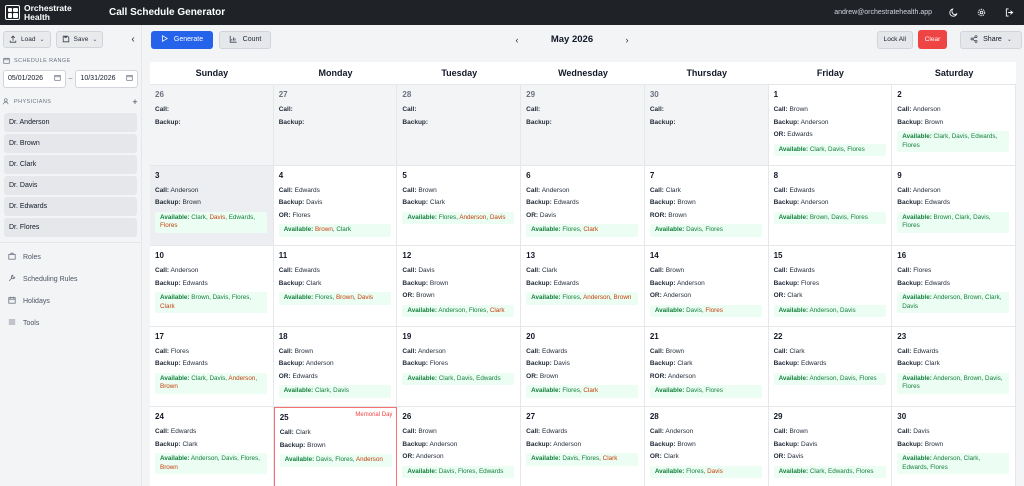  Describe the element at coordinates (705, 472) in the screenshot. I see `available-list: Available: Flores, Davis` at that location.